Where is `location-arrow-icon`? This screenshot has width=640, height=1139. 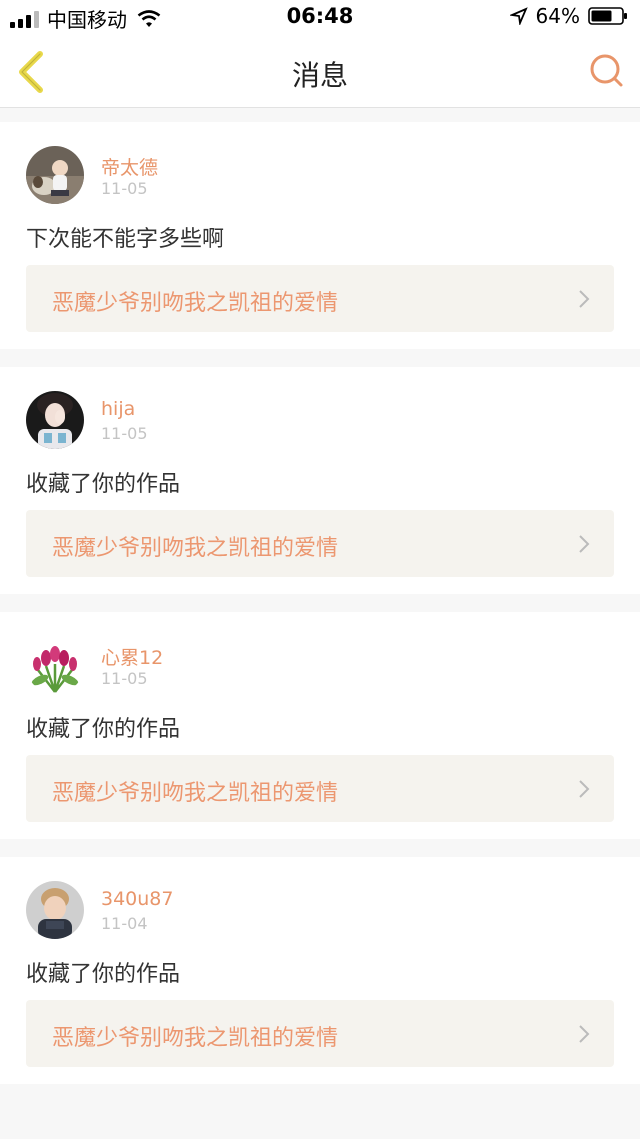 location-arrow-icon is located at coordinates (518, 16).